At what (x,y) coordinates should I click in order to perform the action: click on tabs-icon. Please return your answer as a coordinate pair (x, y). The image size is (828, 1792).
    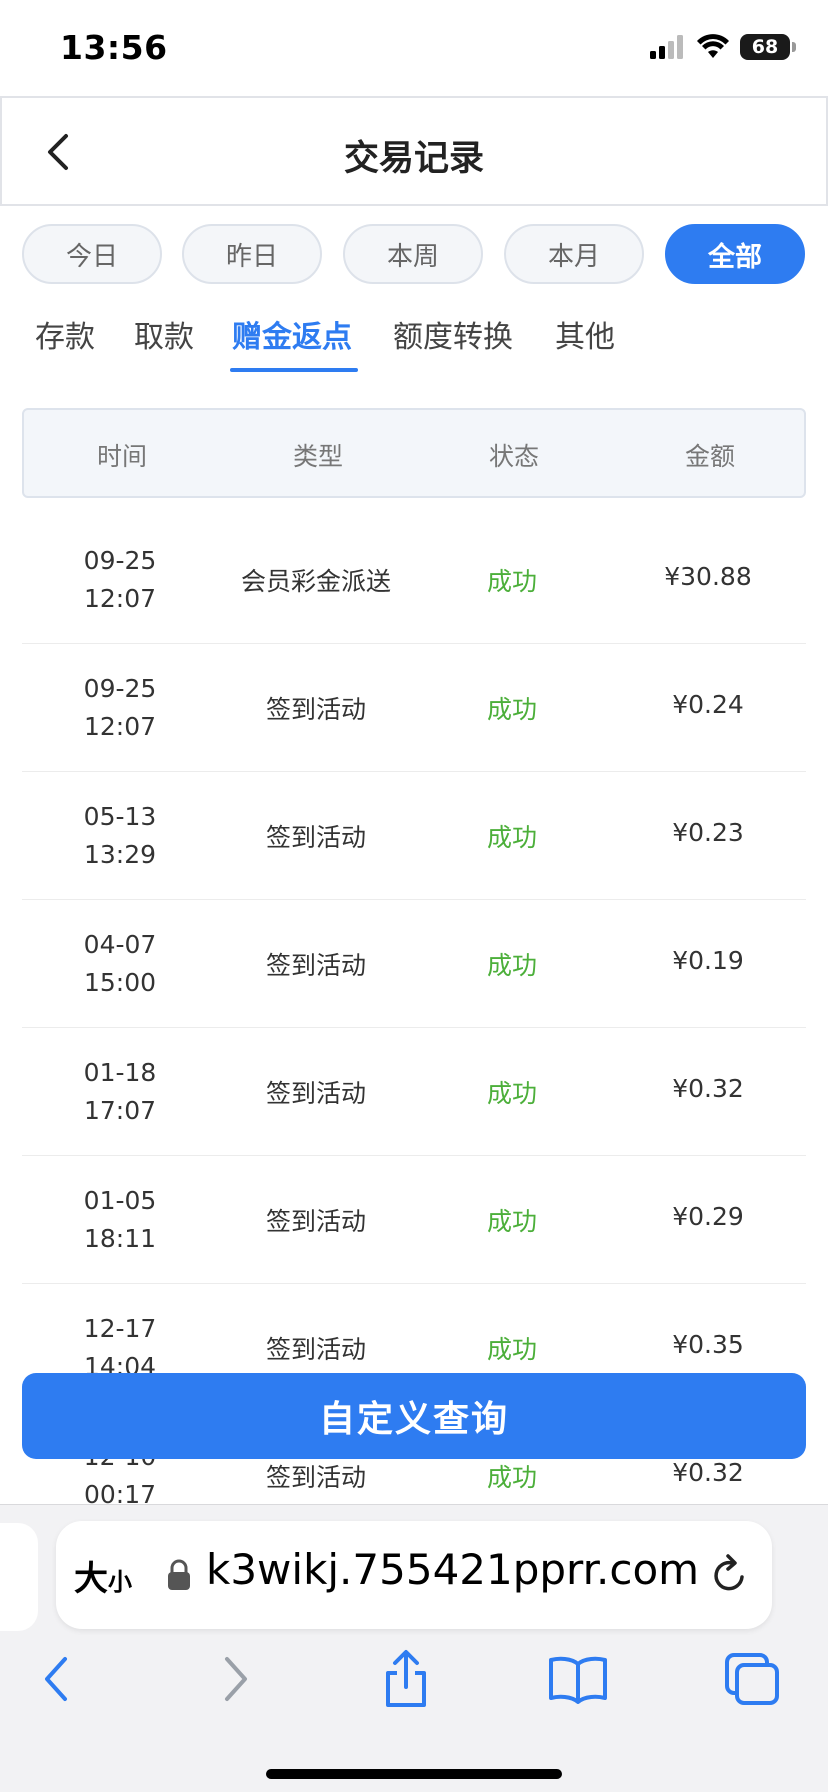
    Looking at the image, I should click on (752, 1679).